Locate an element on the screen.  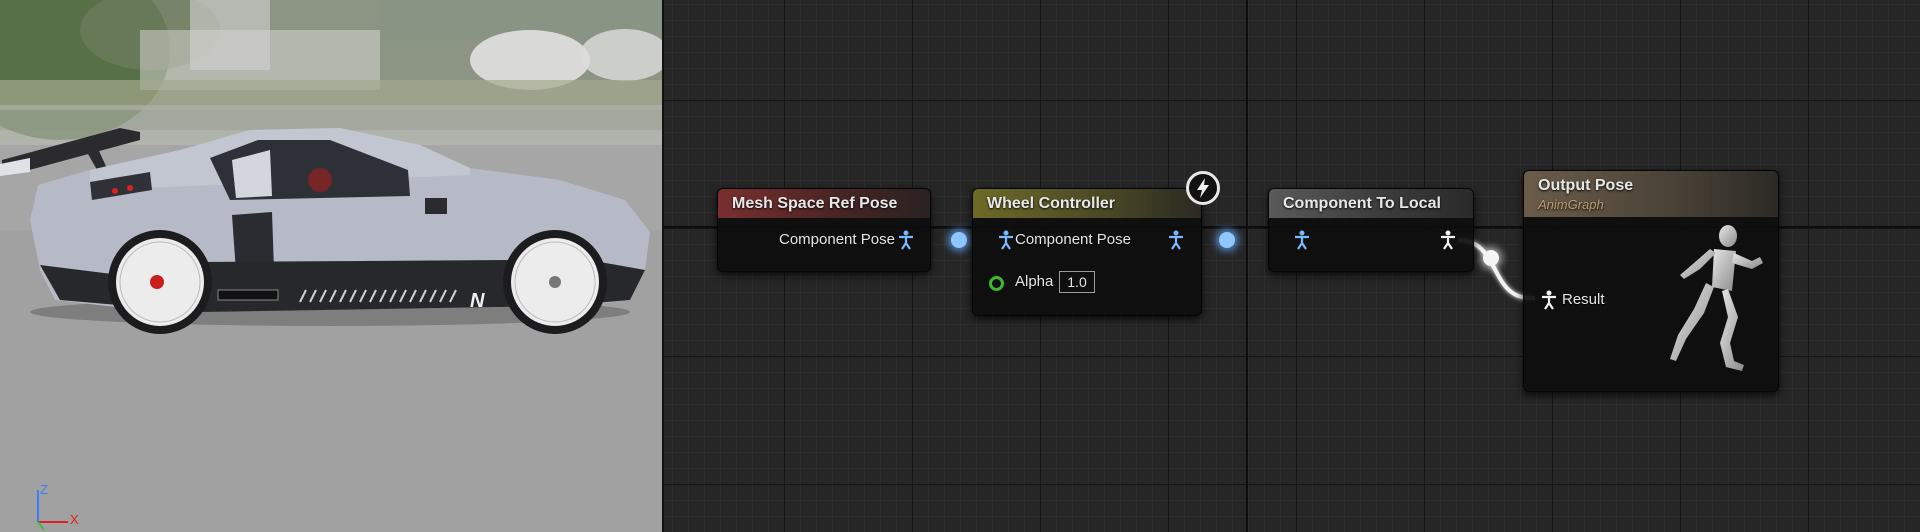
node-title: Mesh Space Ref Pose is located at coordinates (815, 203).